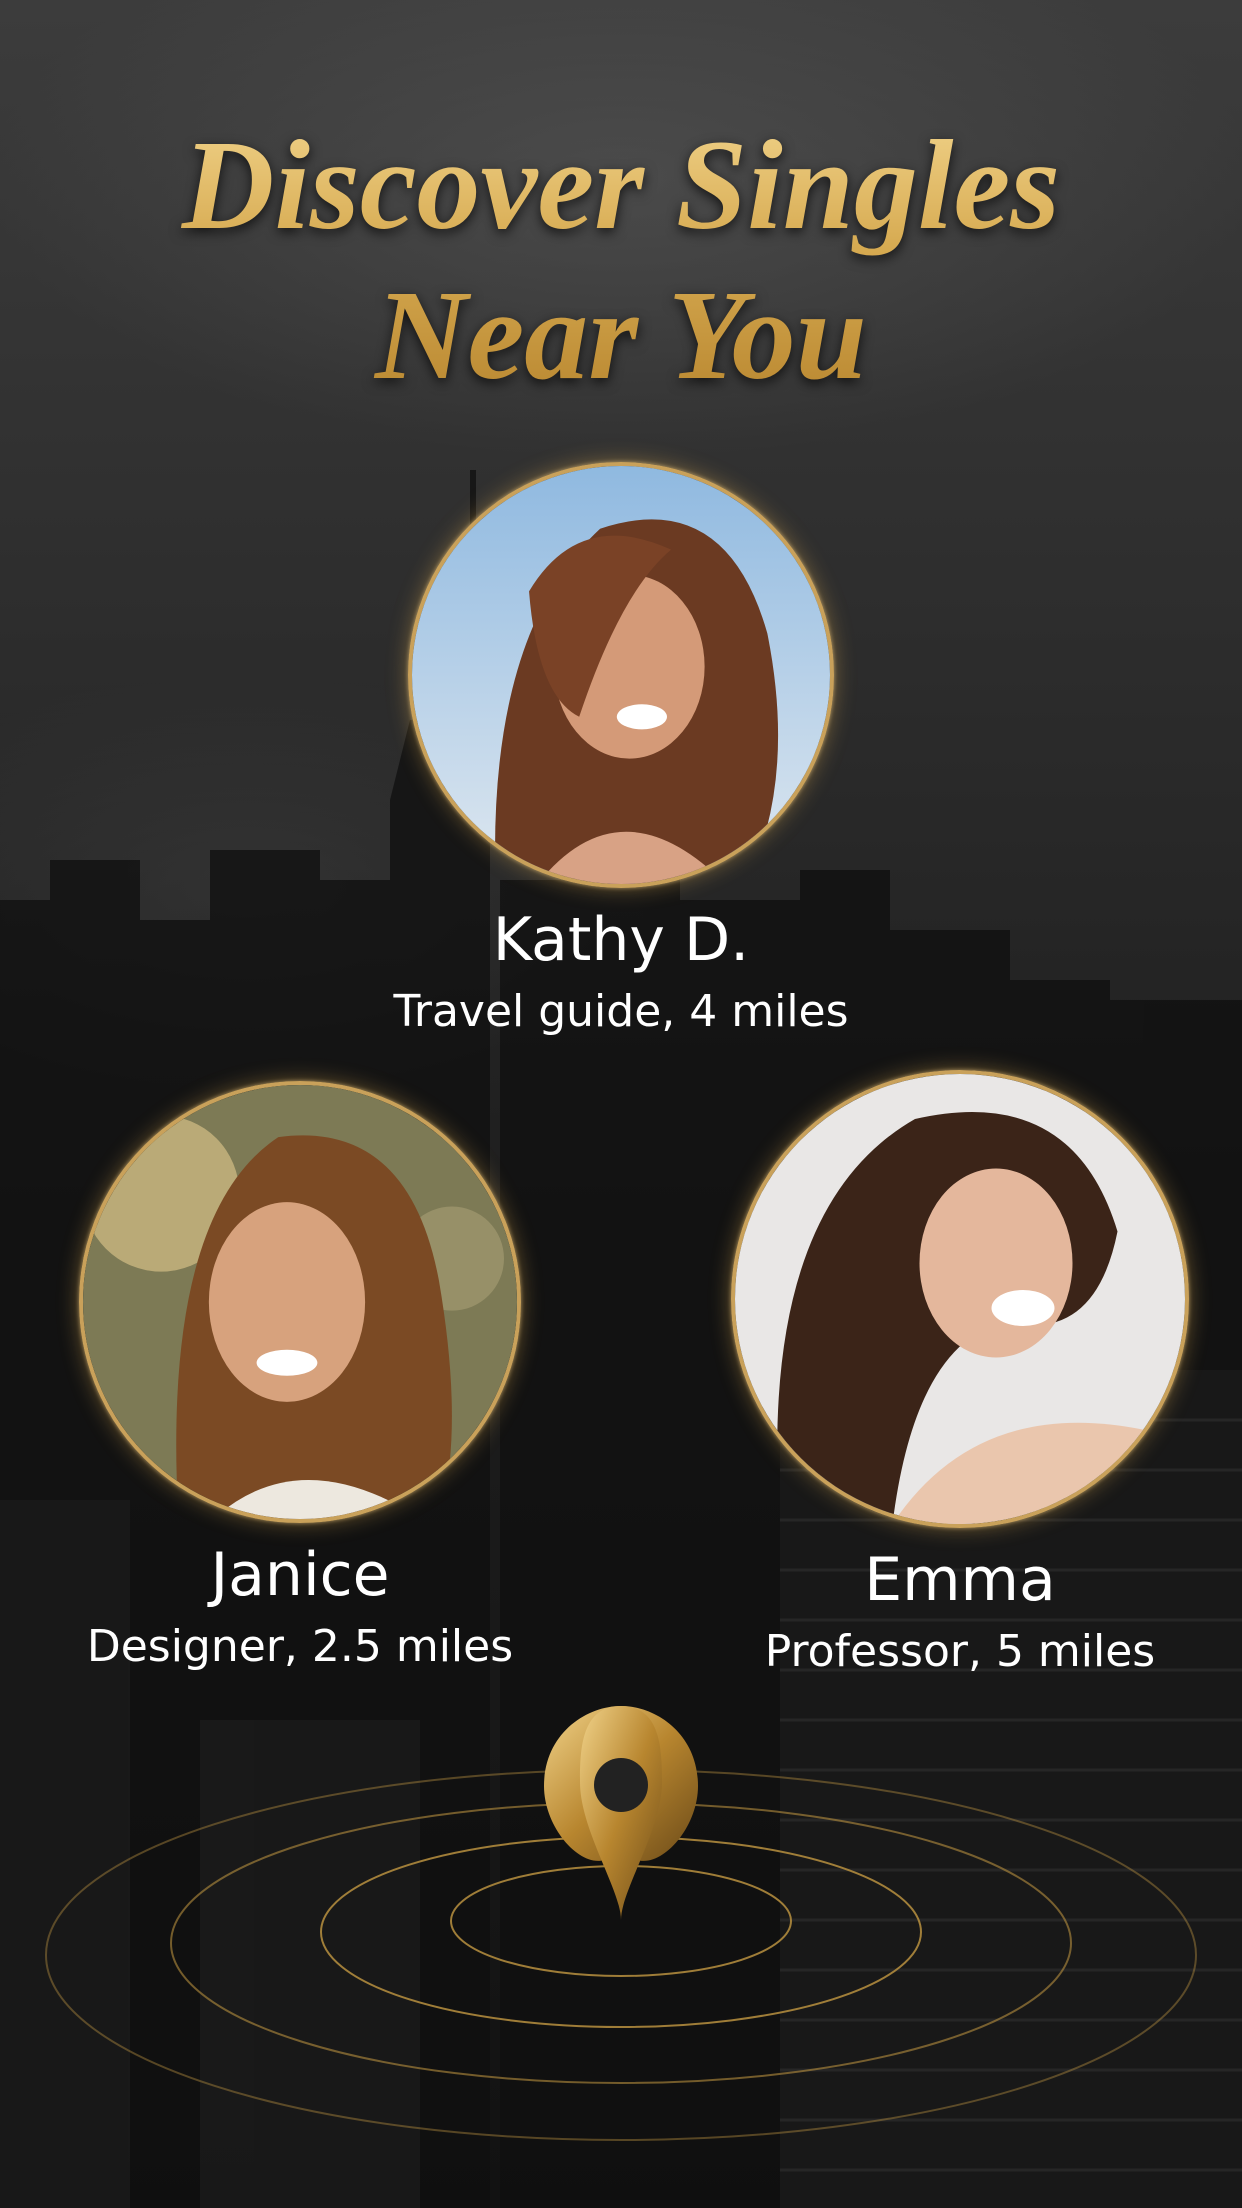 The image size is (1242, 2208). Describe the element at coordinates (621, 185) in the screenshot. I see `headline-line-1: Discover Singles` at that location.